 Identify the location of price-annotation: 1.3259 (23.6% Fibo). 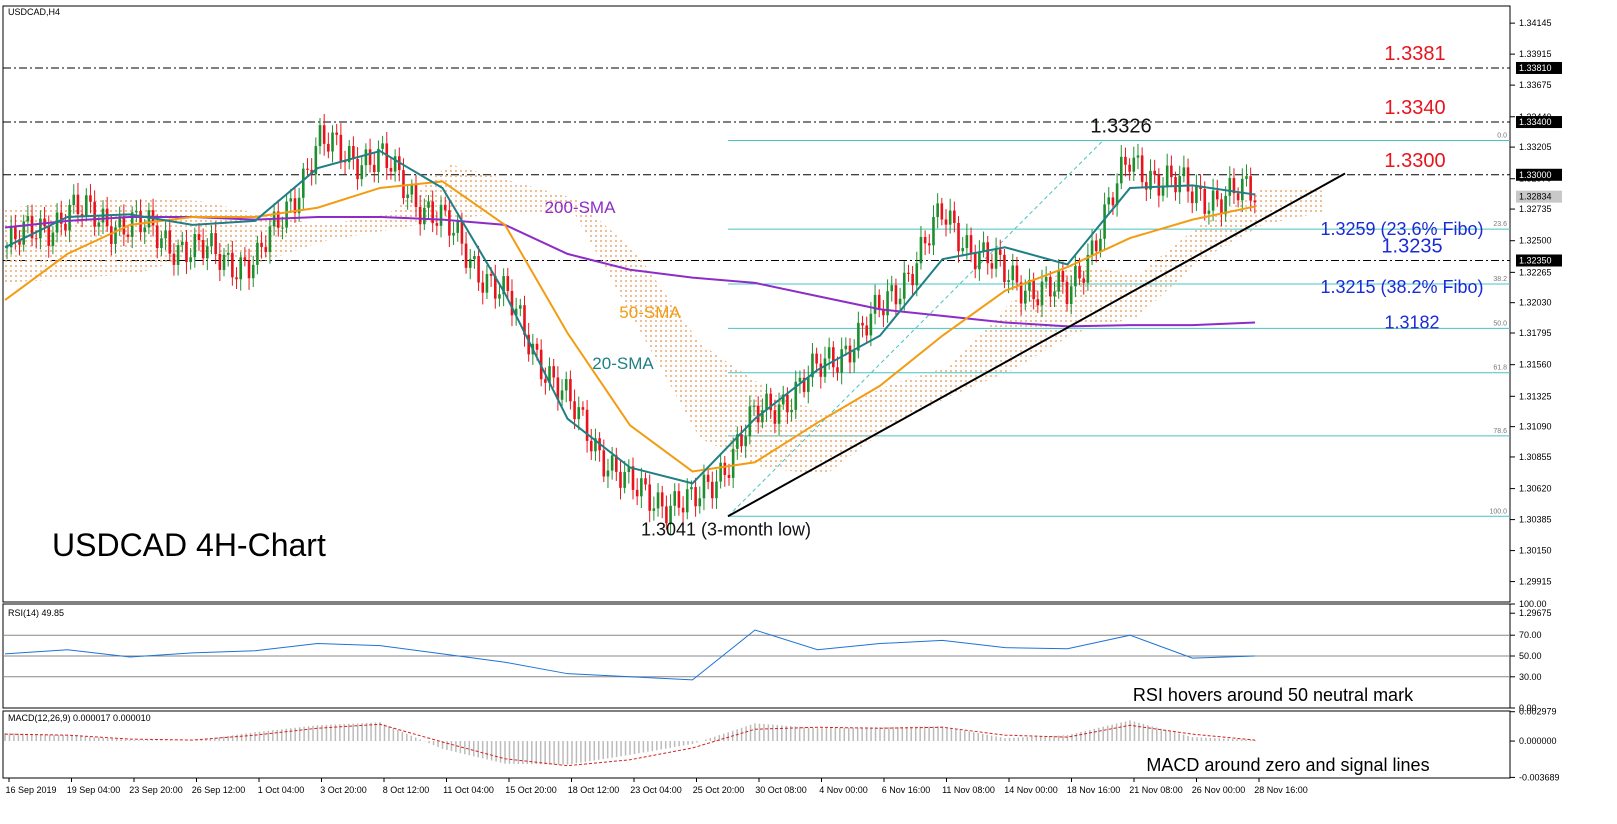
(1401, 229).